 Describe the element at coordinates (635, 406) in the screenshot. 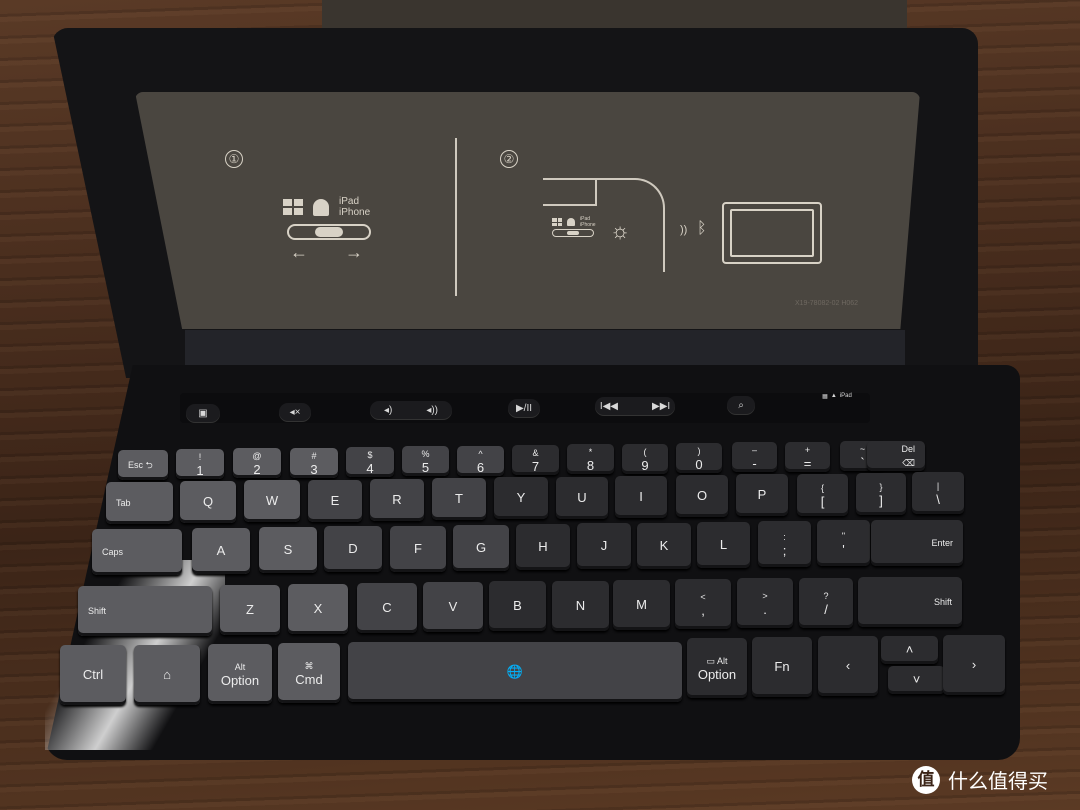

I see `track-key: I◀◀ ▶▶I` at that location.